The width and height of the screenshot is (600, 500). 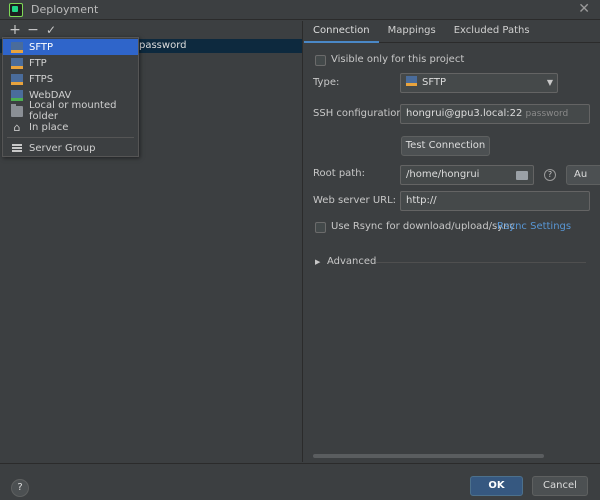 I want to click on browse-folder-icon, so click(x=522, y=175).